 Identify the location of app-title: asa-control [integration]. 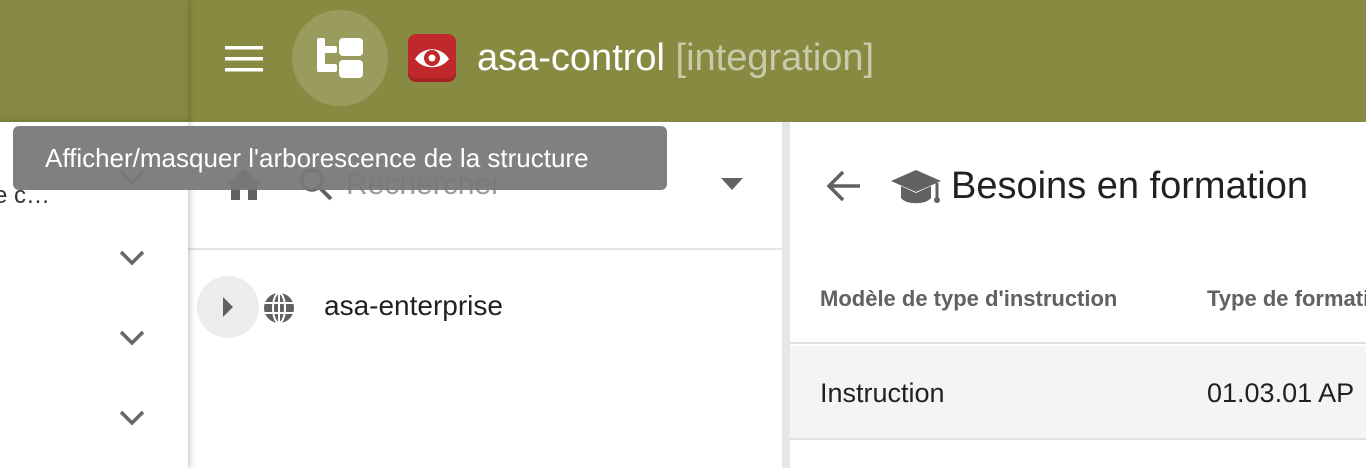
(675, 58).